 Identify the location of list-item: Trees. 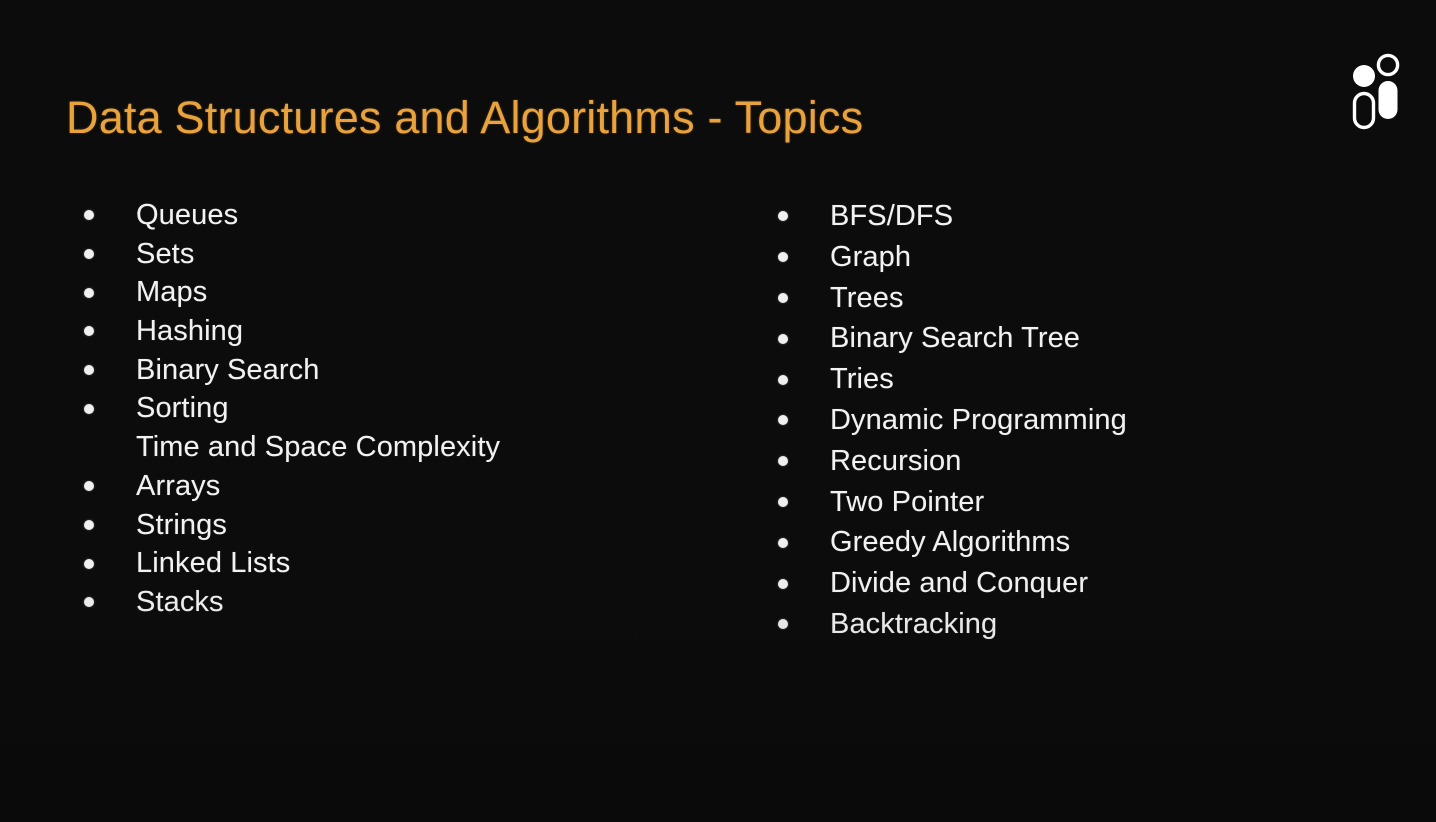
(1082, 298).